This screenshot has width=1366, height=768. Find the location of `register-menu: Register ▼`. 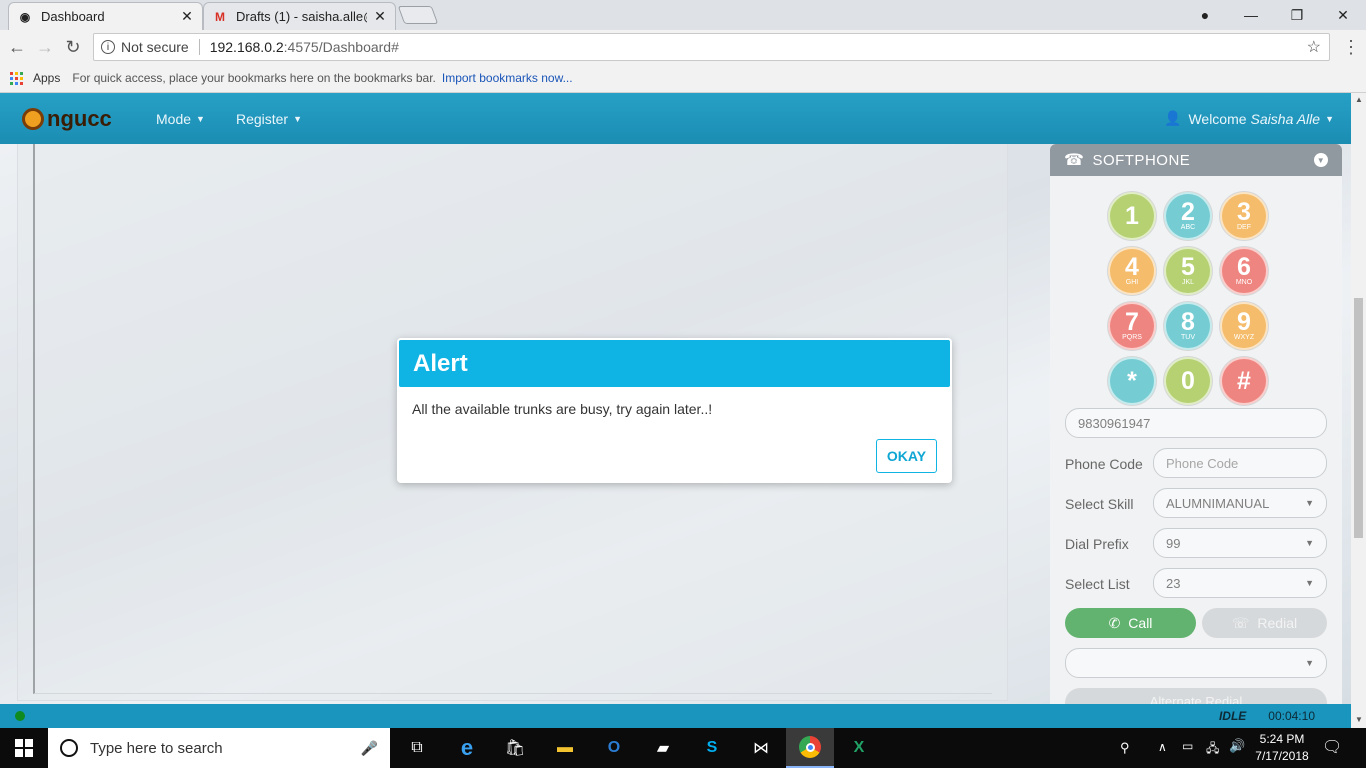

register-menu: Register ▼ is located at coordinates (269, 119).